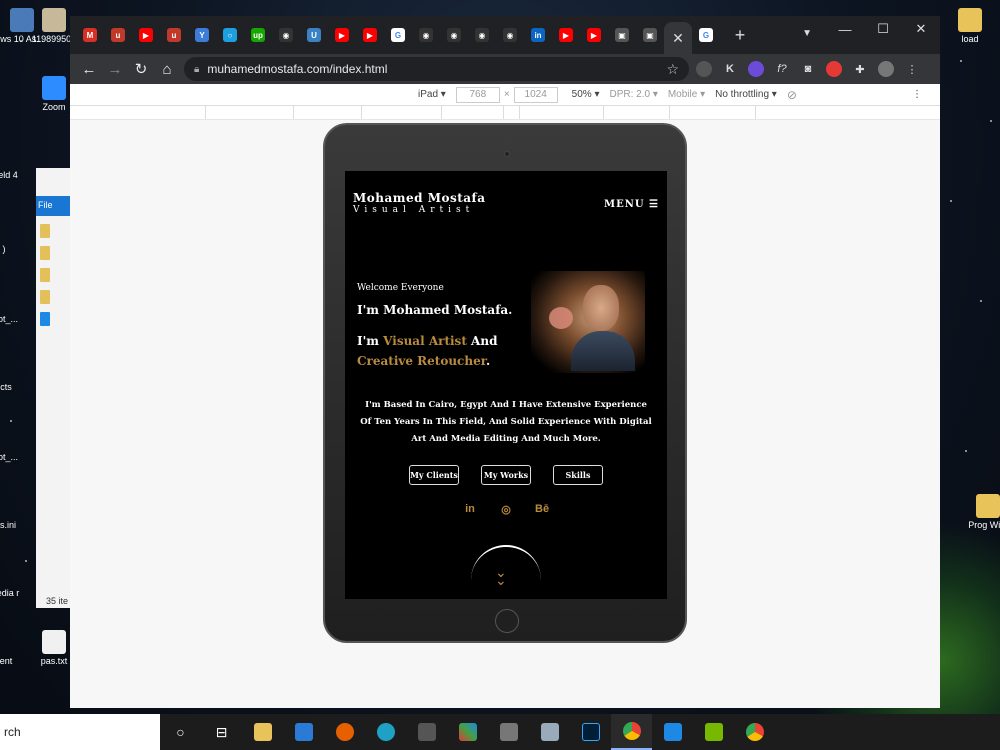  I want to click on paint-icon, so click(549, 732).